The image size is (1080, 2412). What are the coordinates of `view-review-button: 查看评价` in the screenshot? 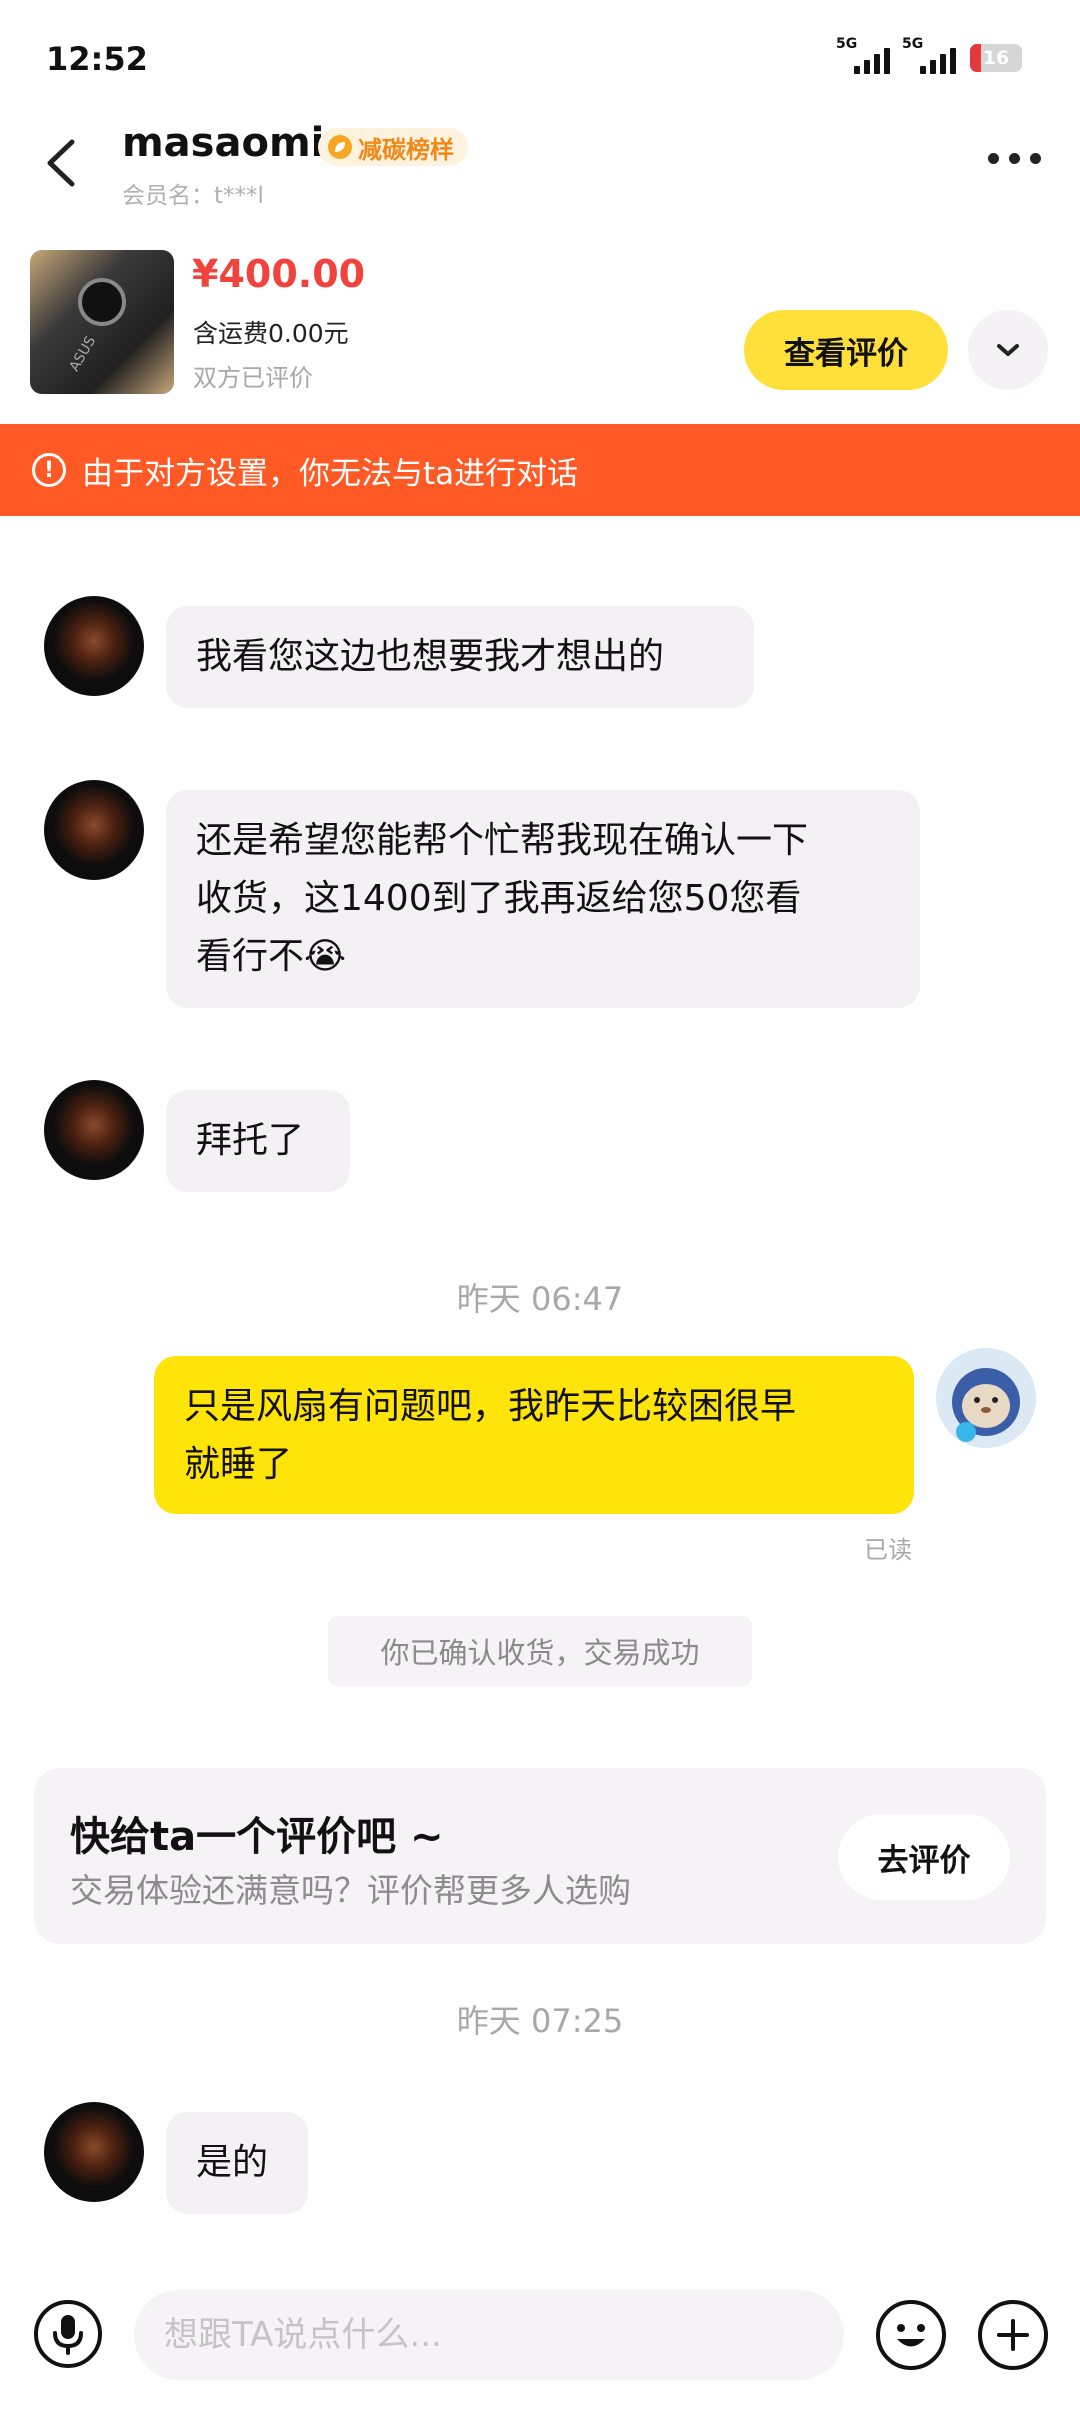 It's located at (846, 350).